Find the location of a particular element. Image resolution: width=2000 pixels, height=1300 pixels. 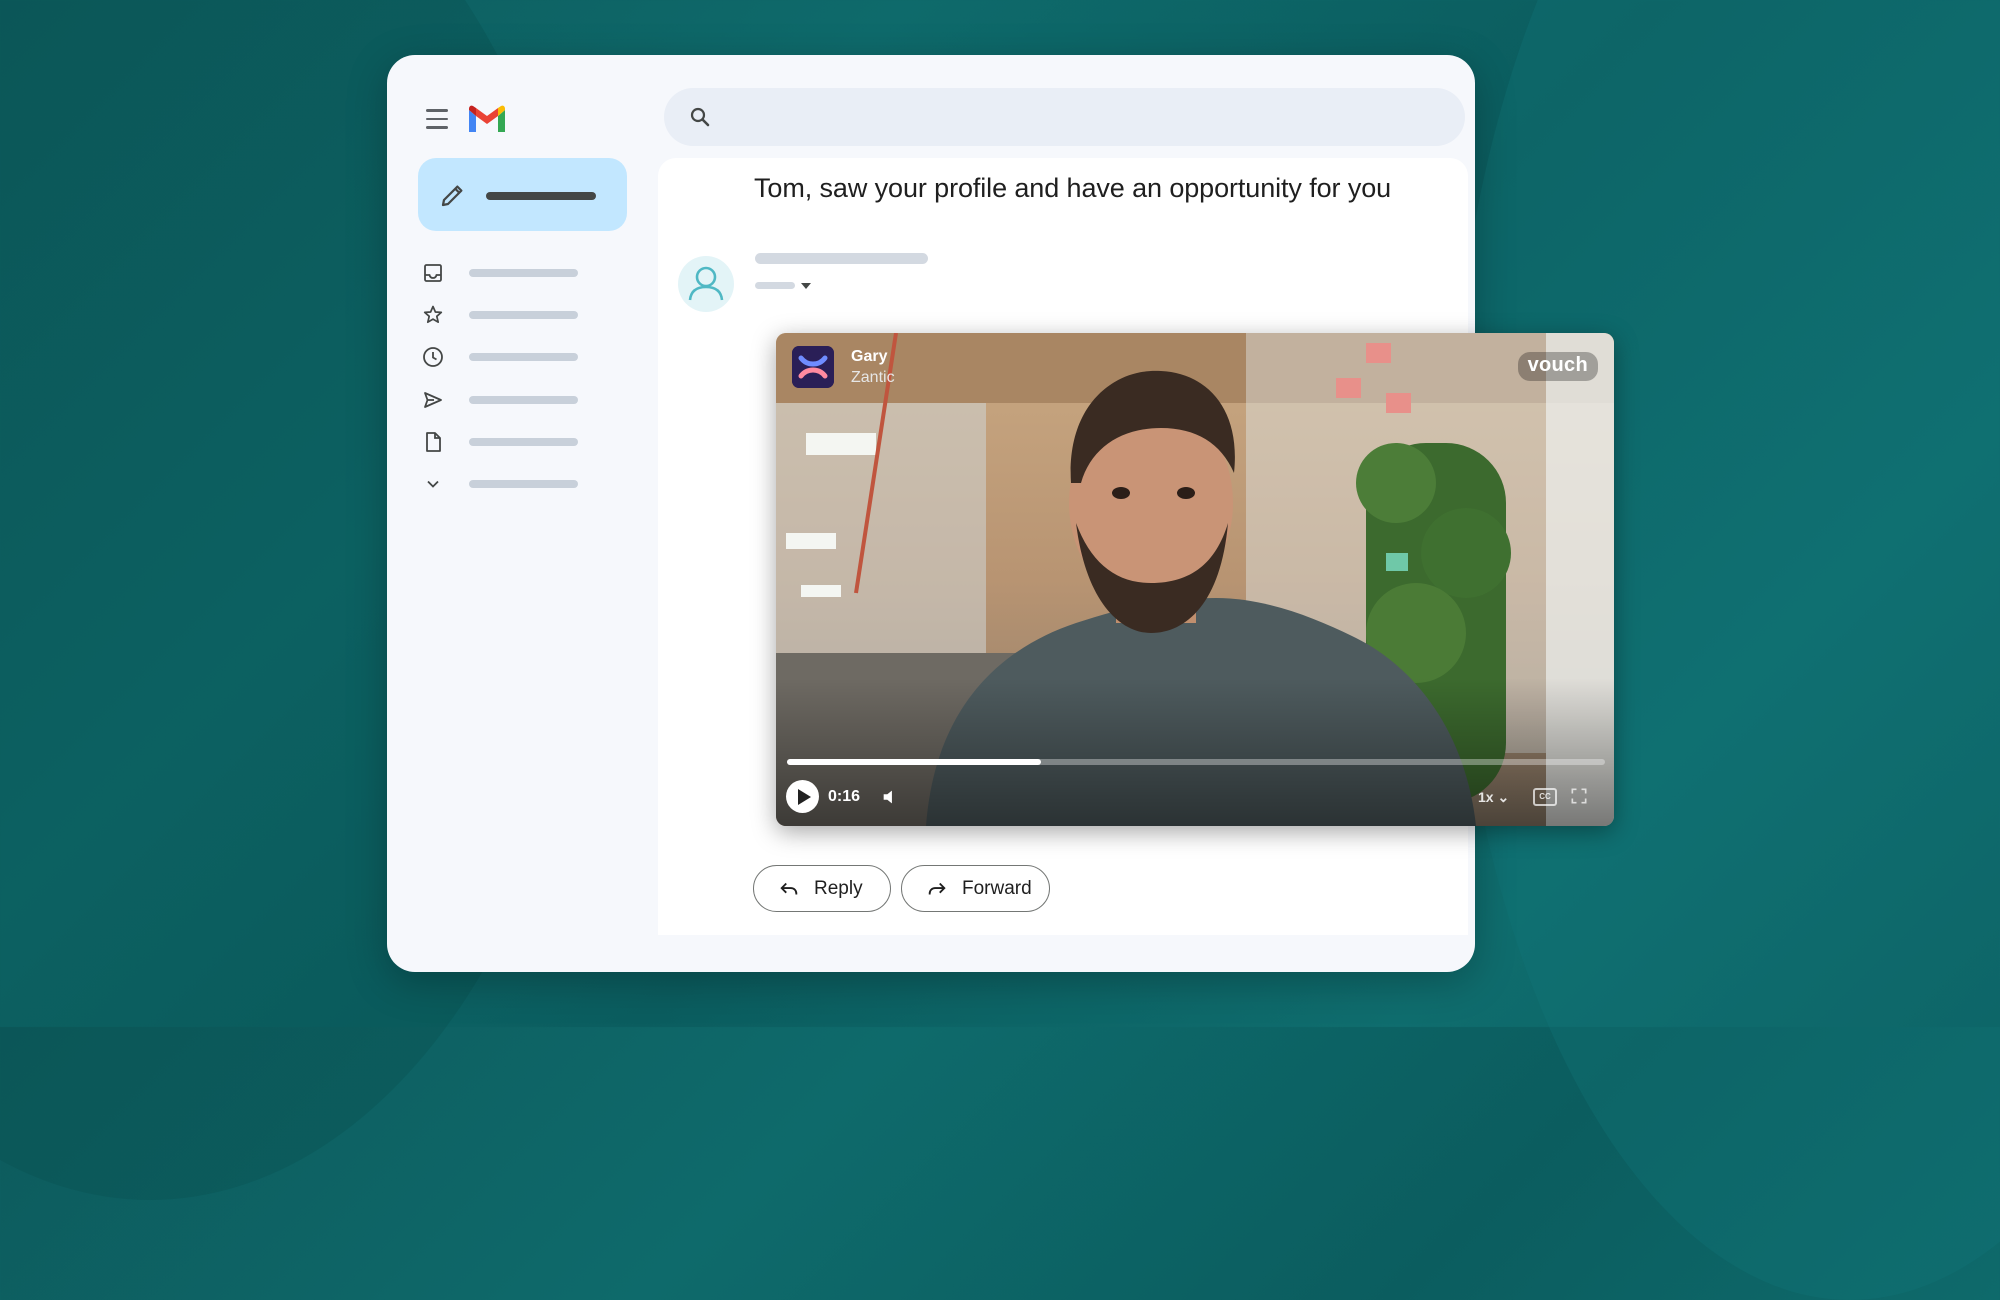

forward-button: Forward is located at coordinates (975, 888).